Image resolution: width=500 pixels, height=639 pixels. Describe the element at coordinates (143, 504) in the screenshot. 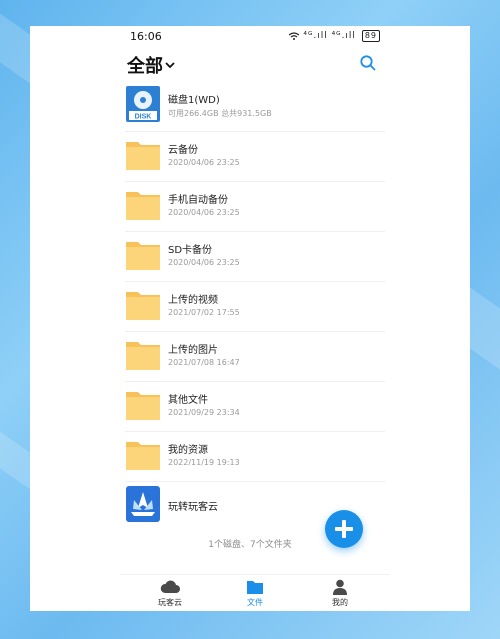

I see `app-logo-icon` at that location.